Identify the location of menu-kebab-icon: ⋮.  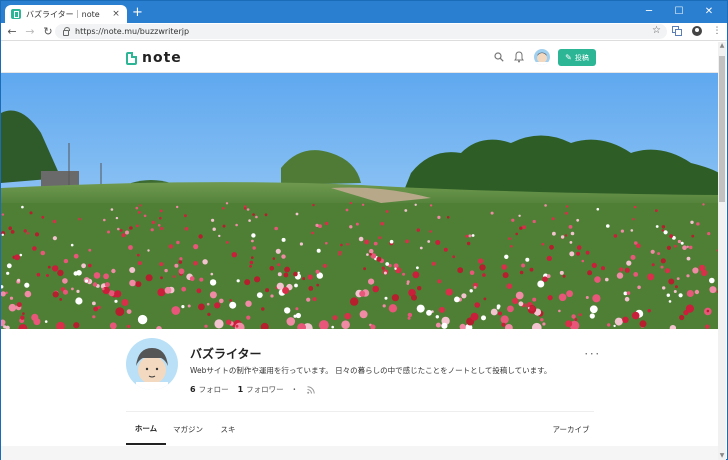
(717, 31).